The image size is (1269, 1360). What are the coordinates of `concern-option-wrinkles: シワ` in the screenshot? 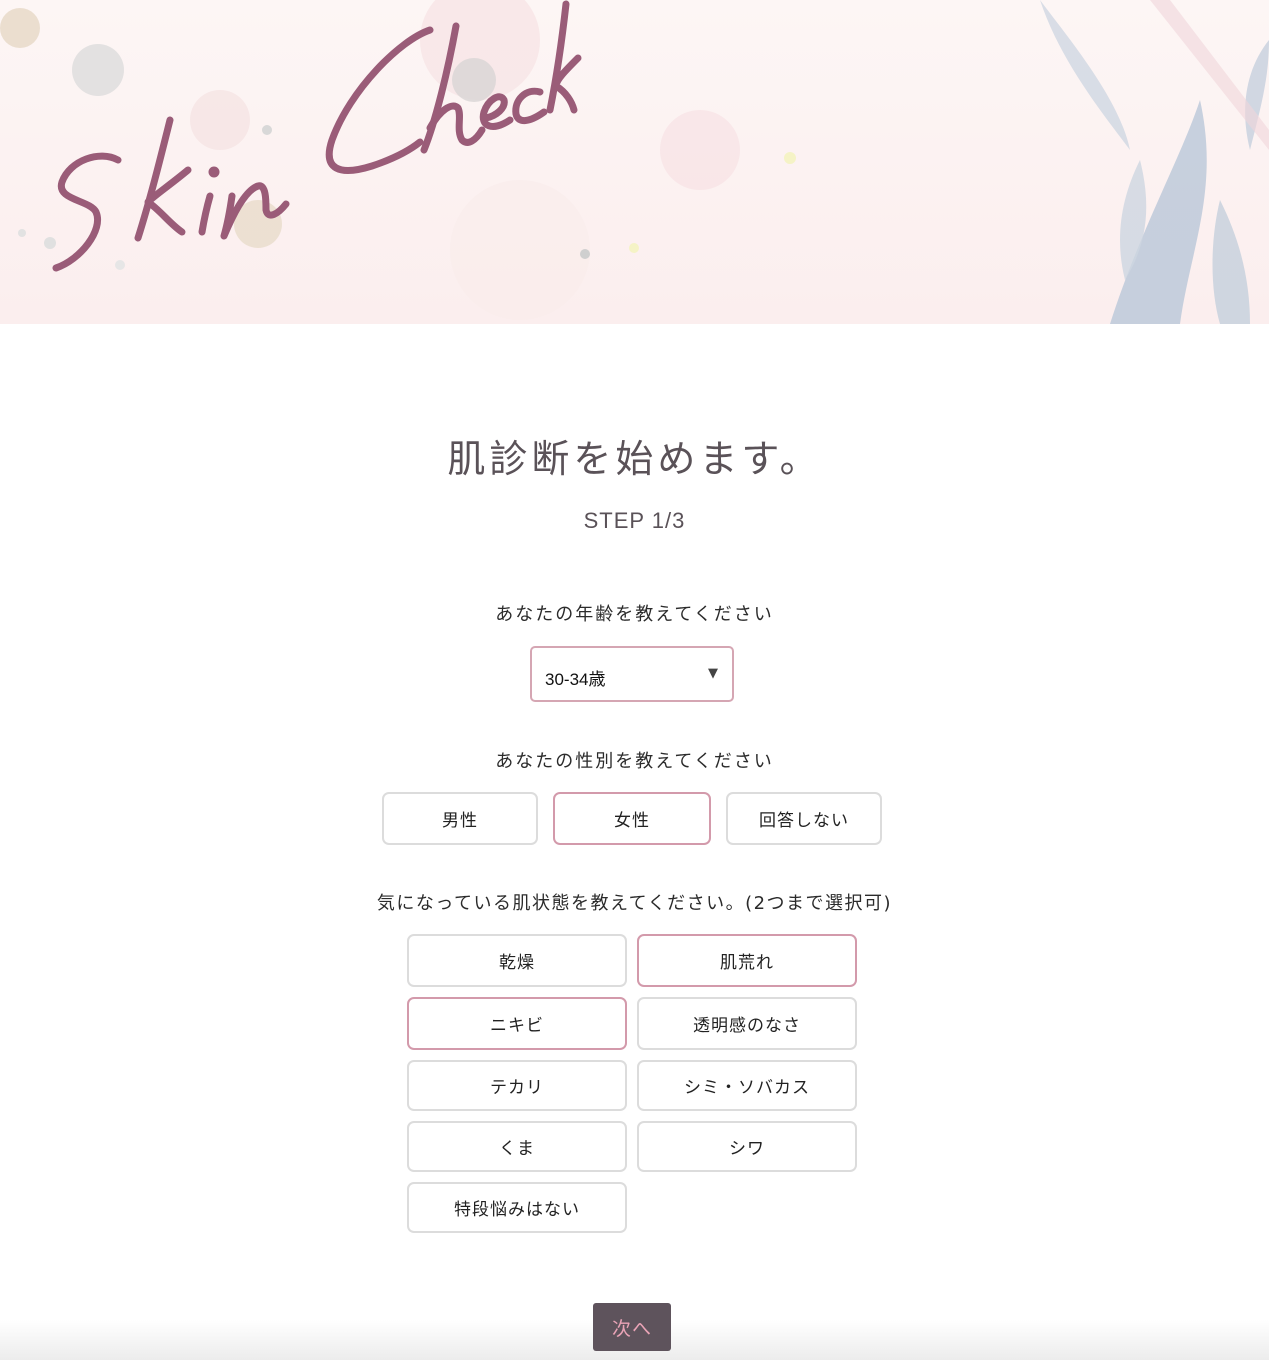 It's located at (747, 1146).